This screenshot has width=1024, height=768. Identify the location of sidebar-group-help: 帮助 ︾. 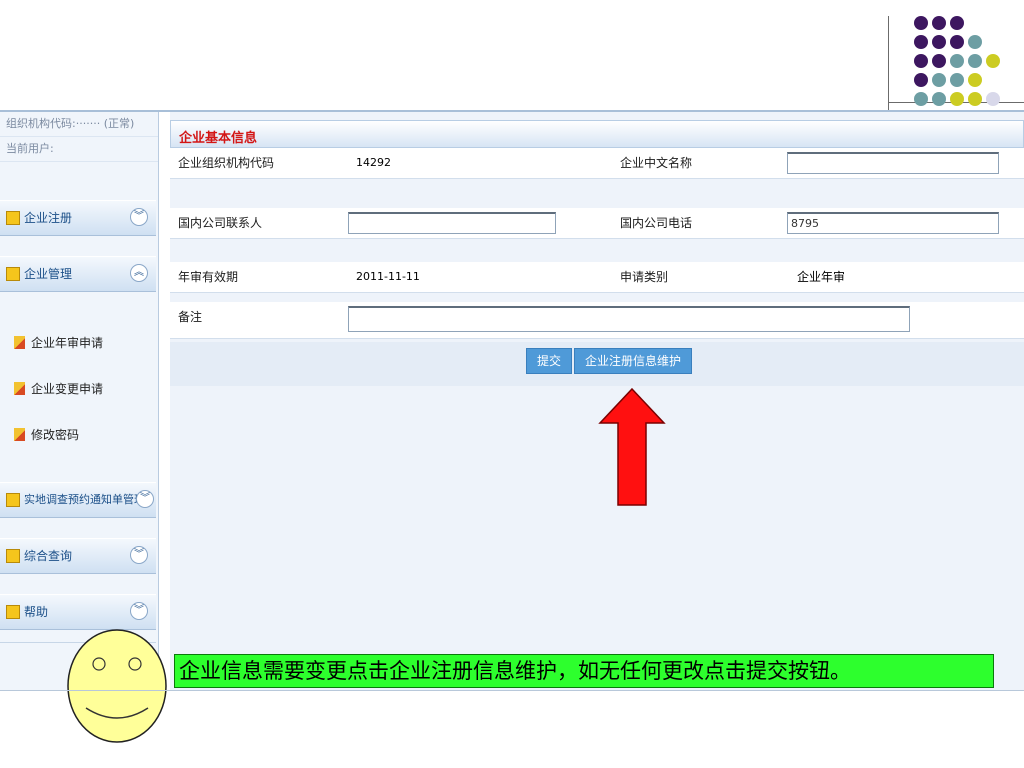
(78, 612).